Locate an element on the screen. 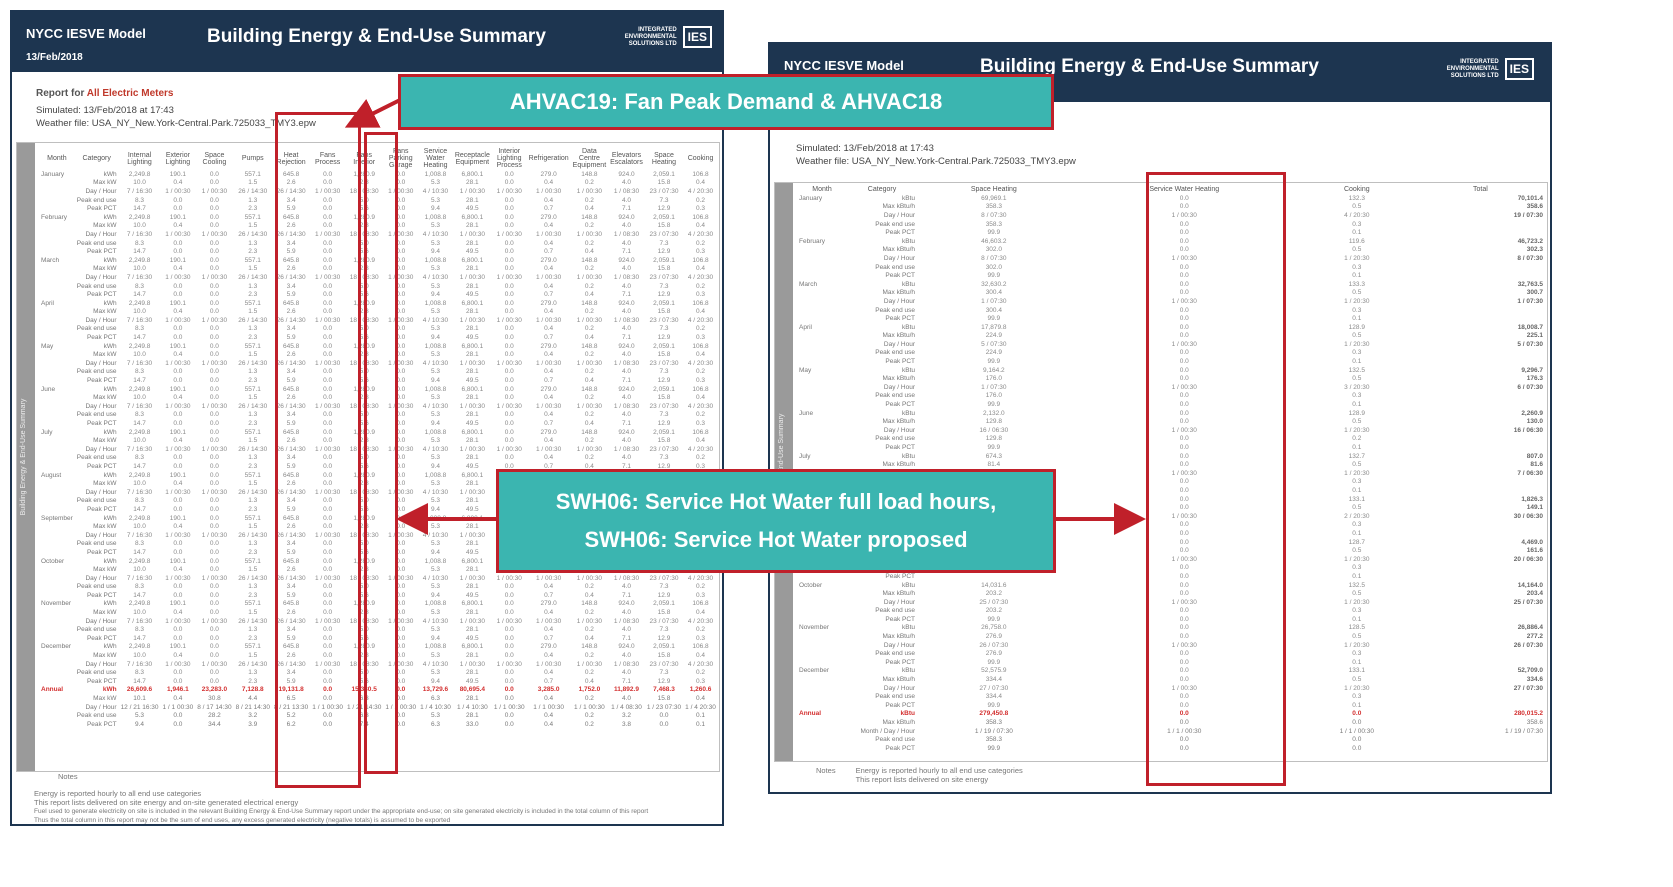  value-cell is located at coordinates (1480, 525).